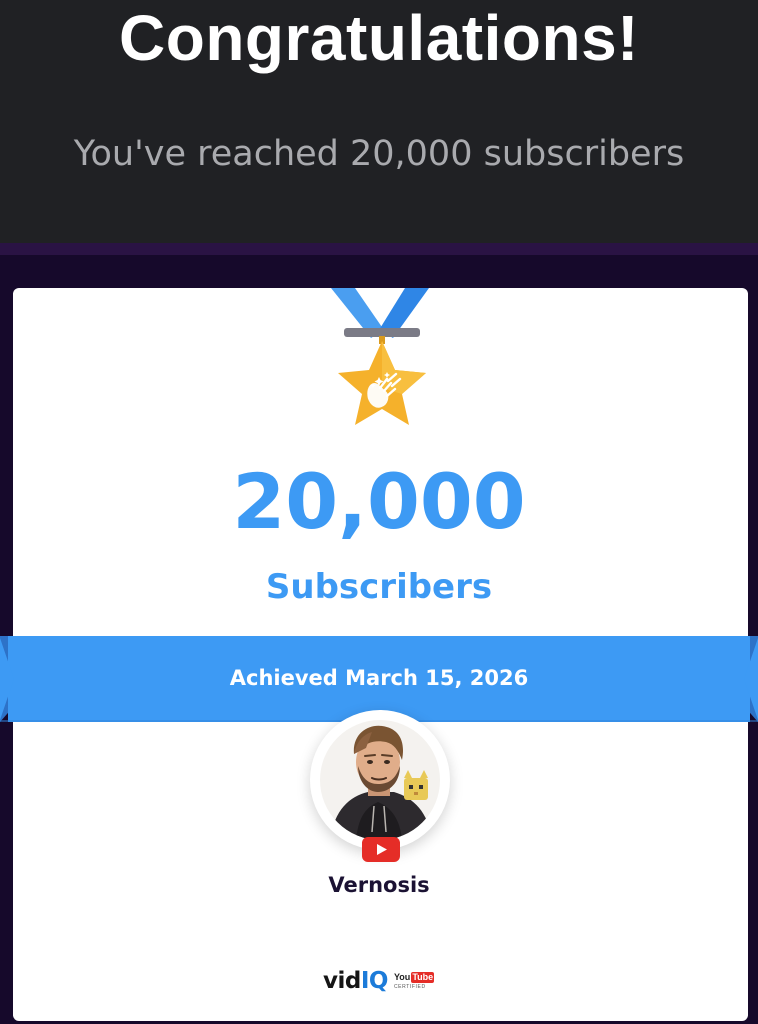 The image size is (758, 1024). I want to click on star-medal-icon, so click(380, 356).